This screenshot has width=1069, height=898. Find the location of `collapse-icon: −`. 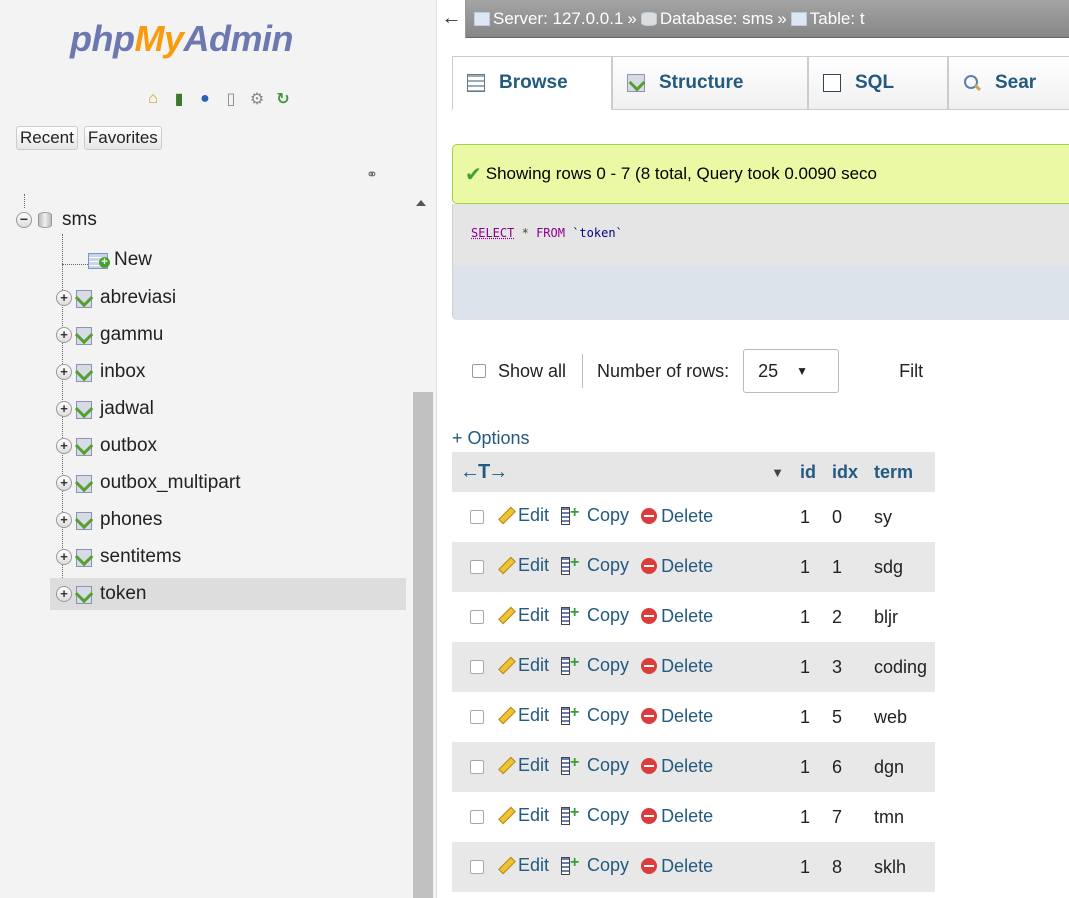

collapse-icon: − is located at coordinates (24, 220).